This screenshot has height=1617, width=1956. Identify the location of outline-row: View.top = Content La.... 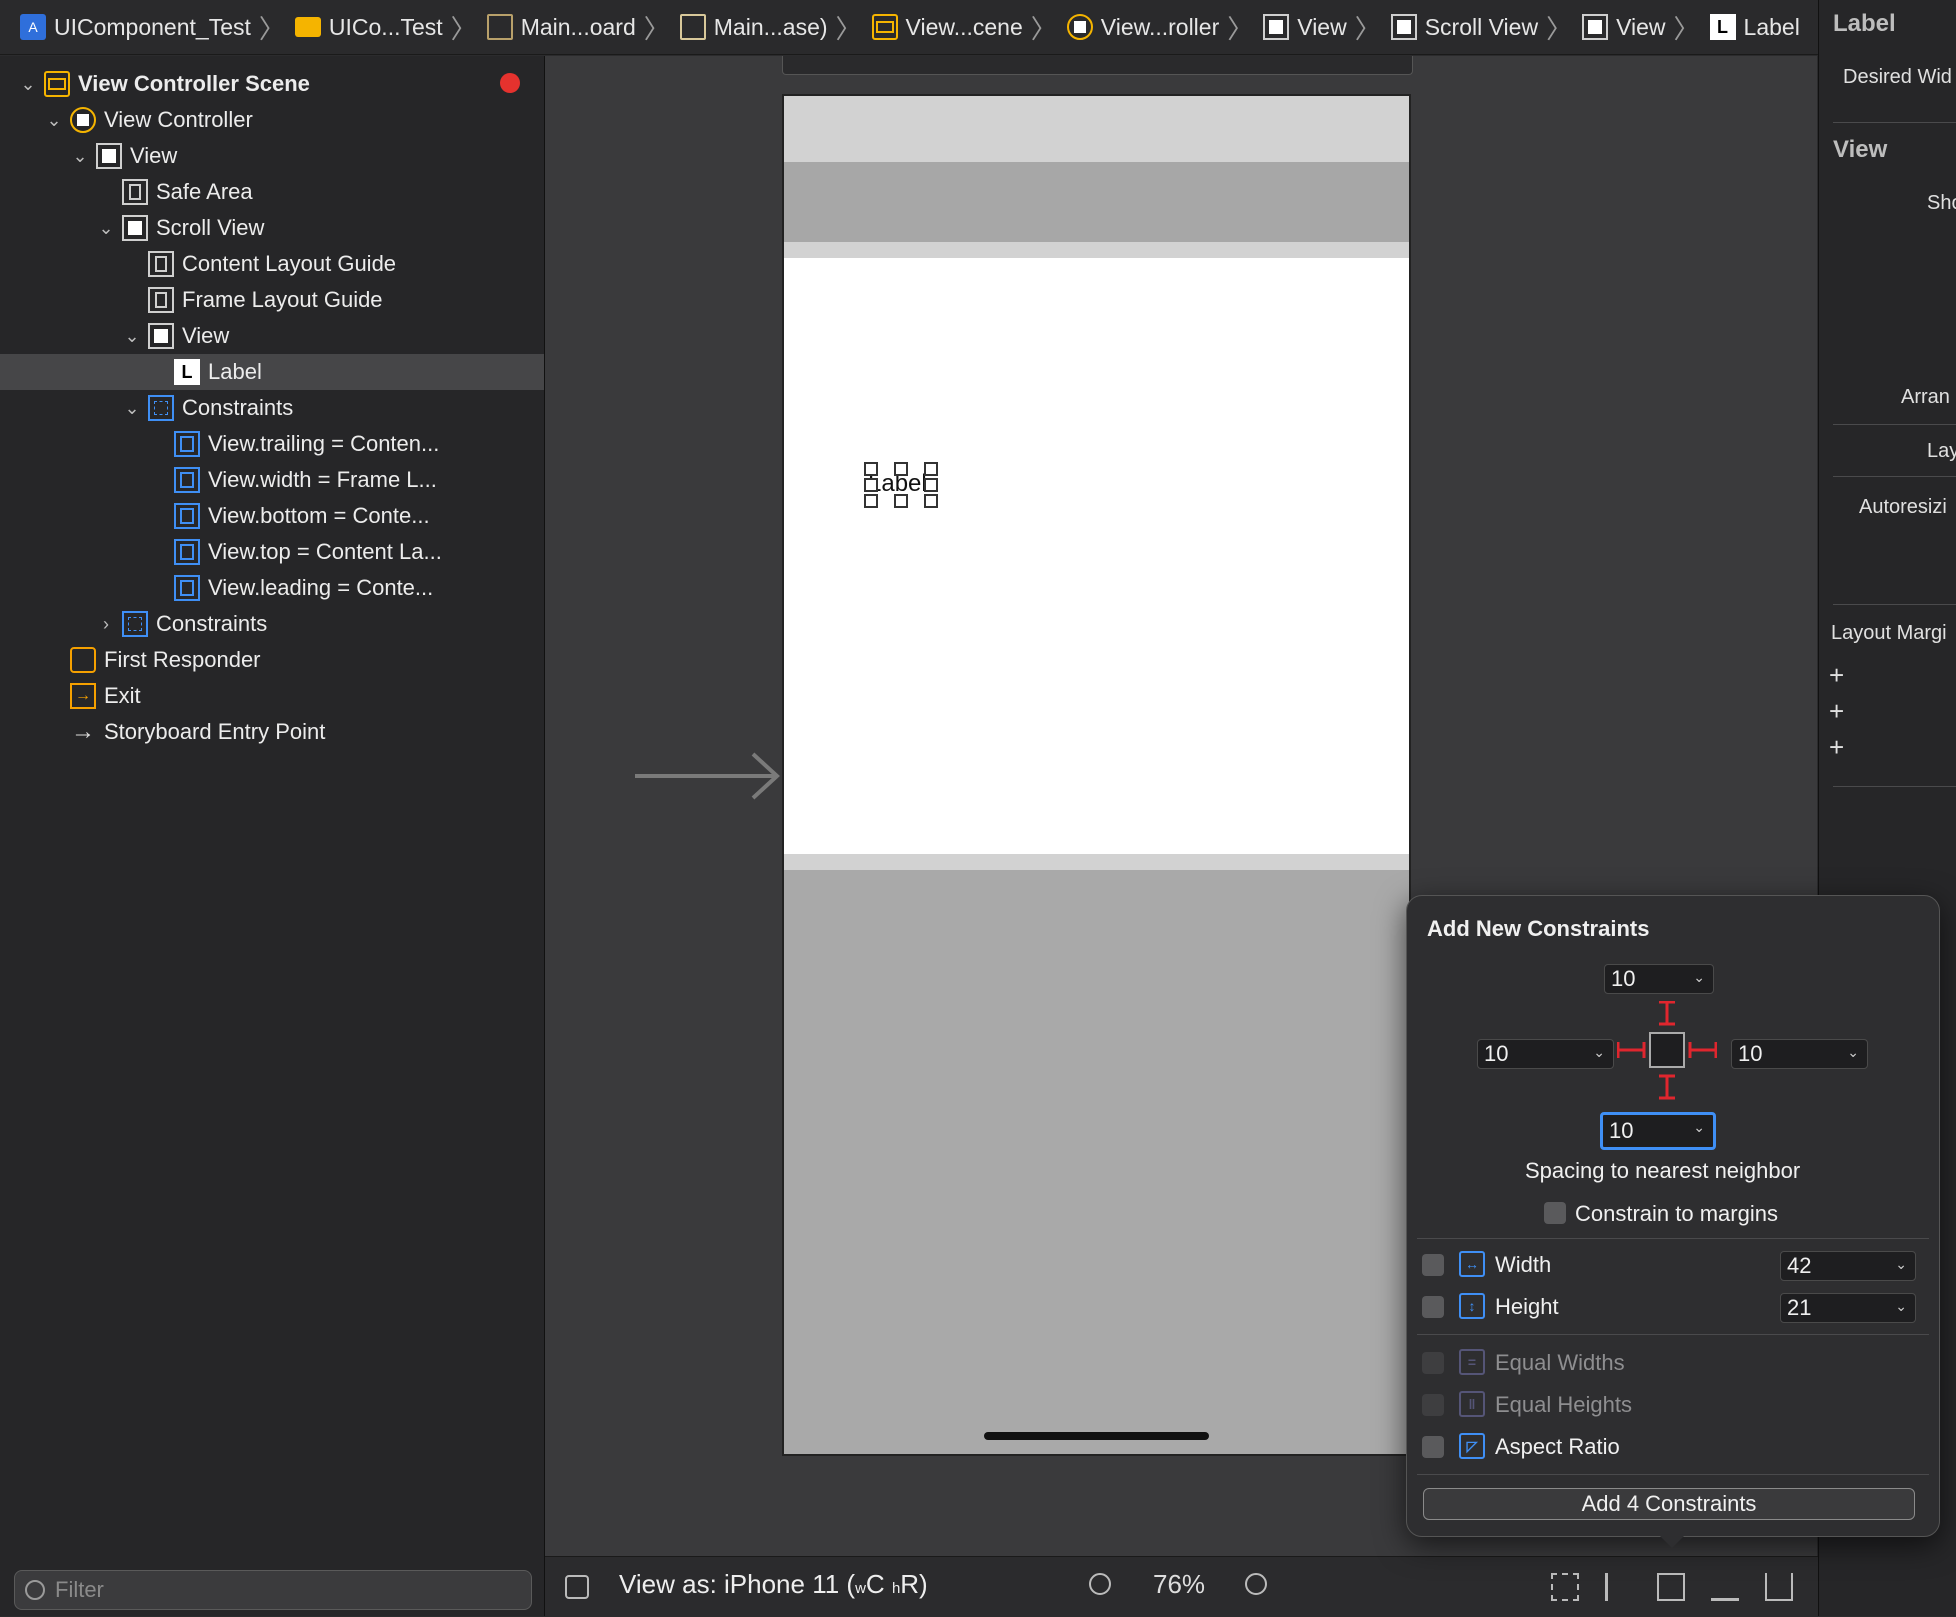
(272, 552).